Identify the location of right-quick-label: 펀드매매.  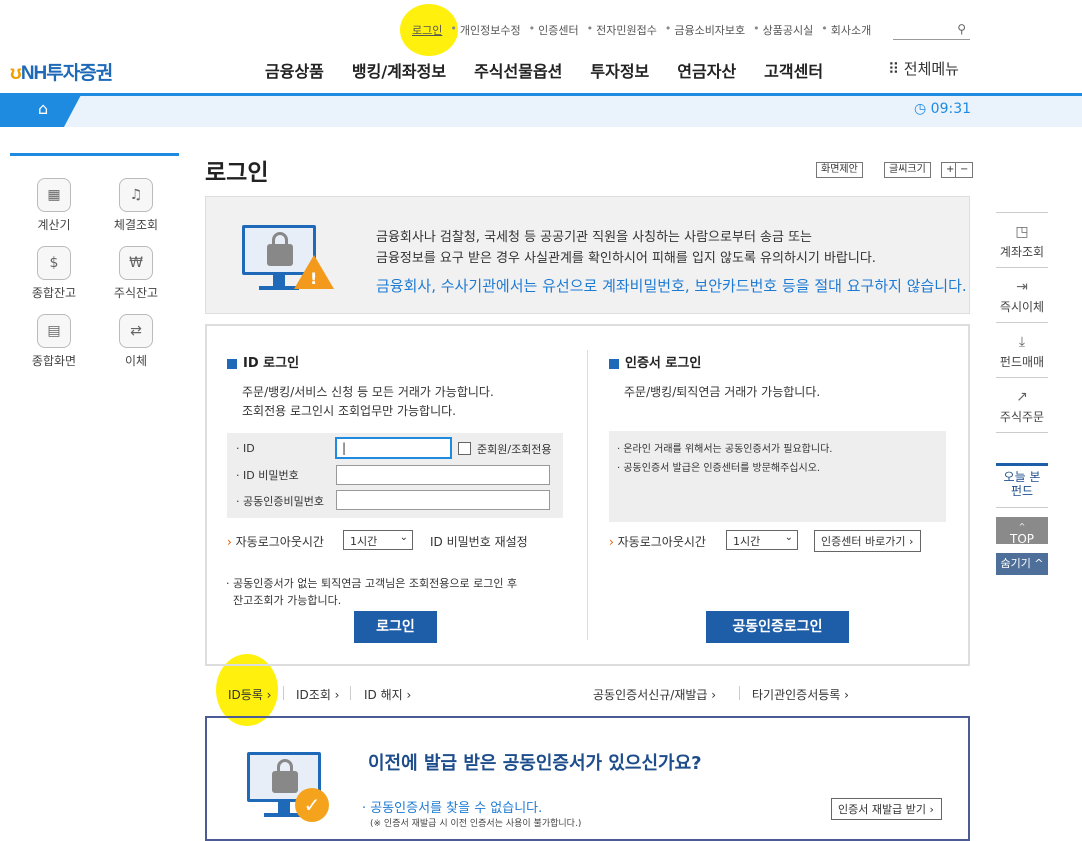
(1022, 362).